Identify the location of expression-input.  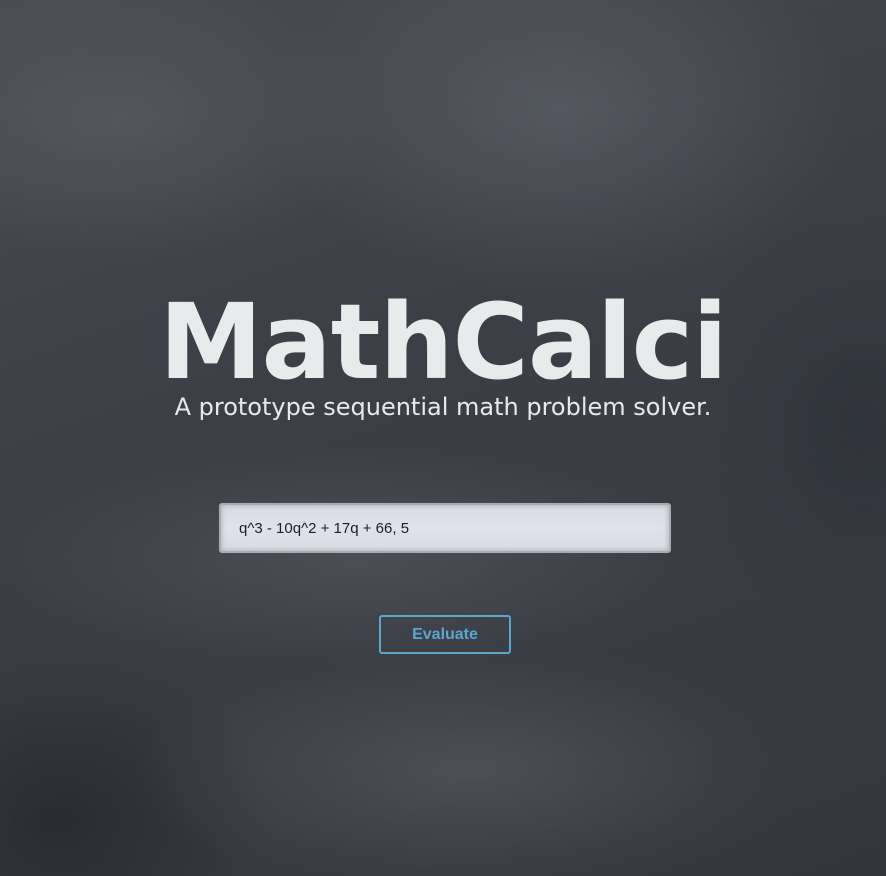
(445, 528).